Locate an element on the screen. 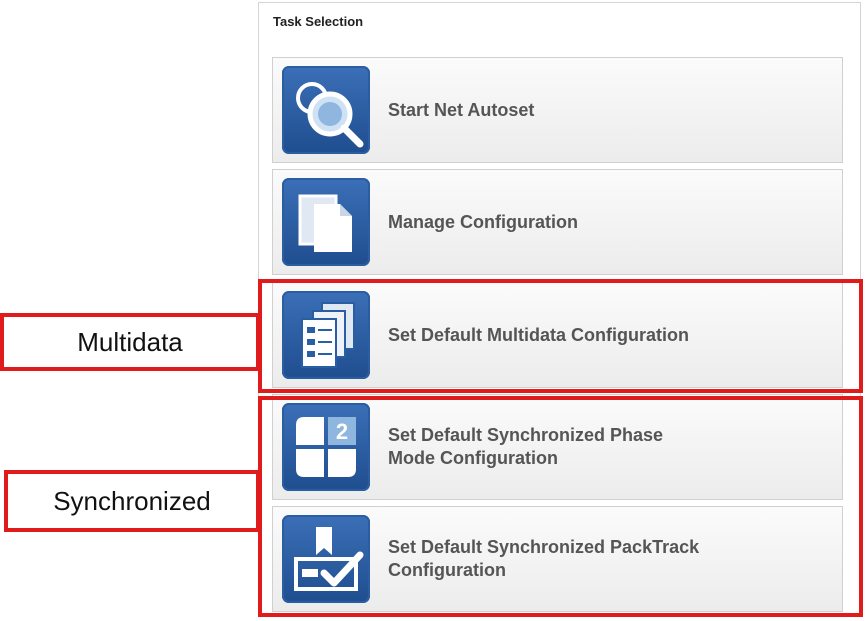  panel-title: Task Selection is located at coordinates (318, 21).